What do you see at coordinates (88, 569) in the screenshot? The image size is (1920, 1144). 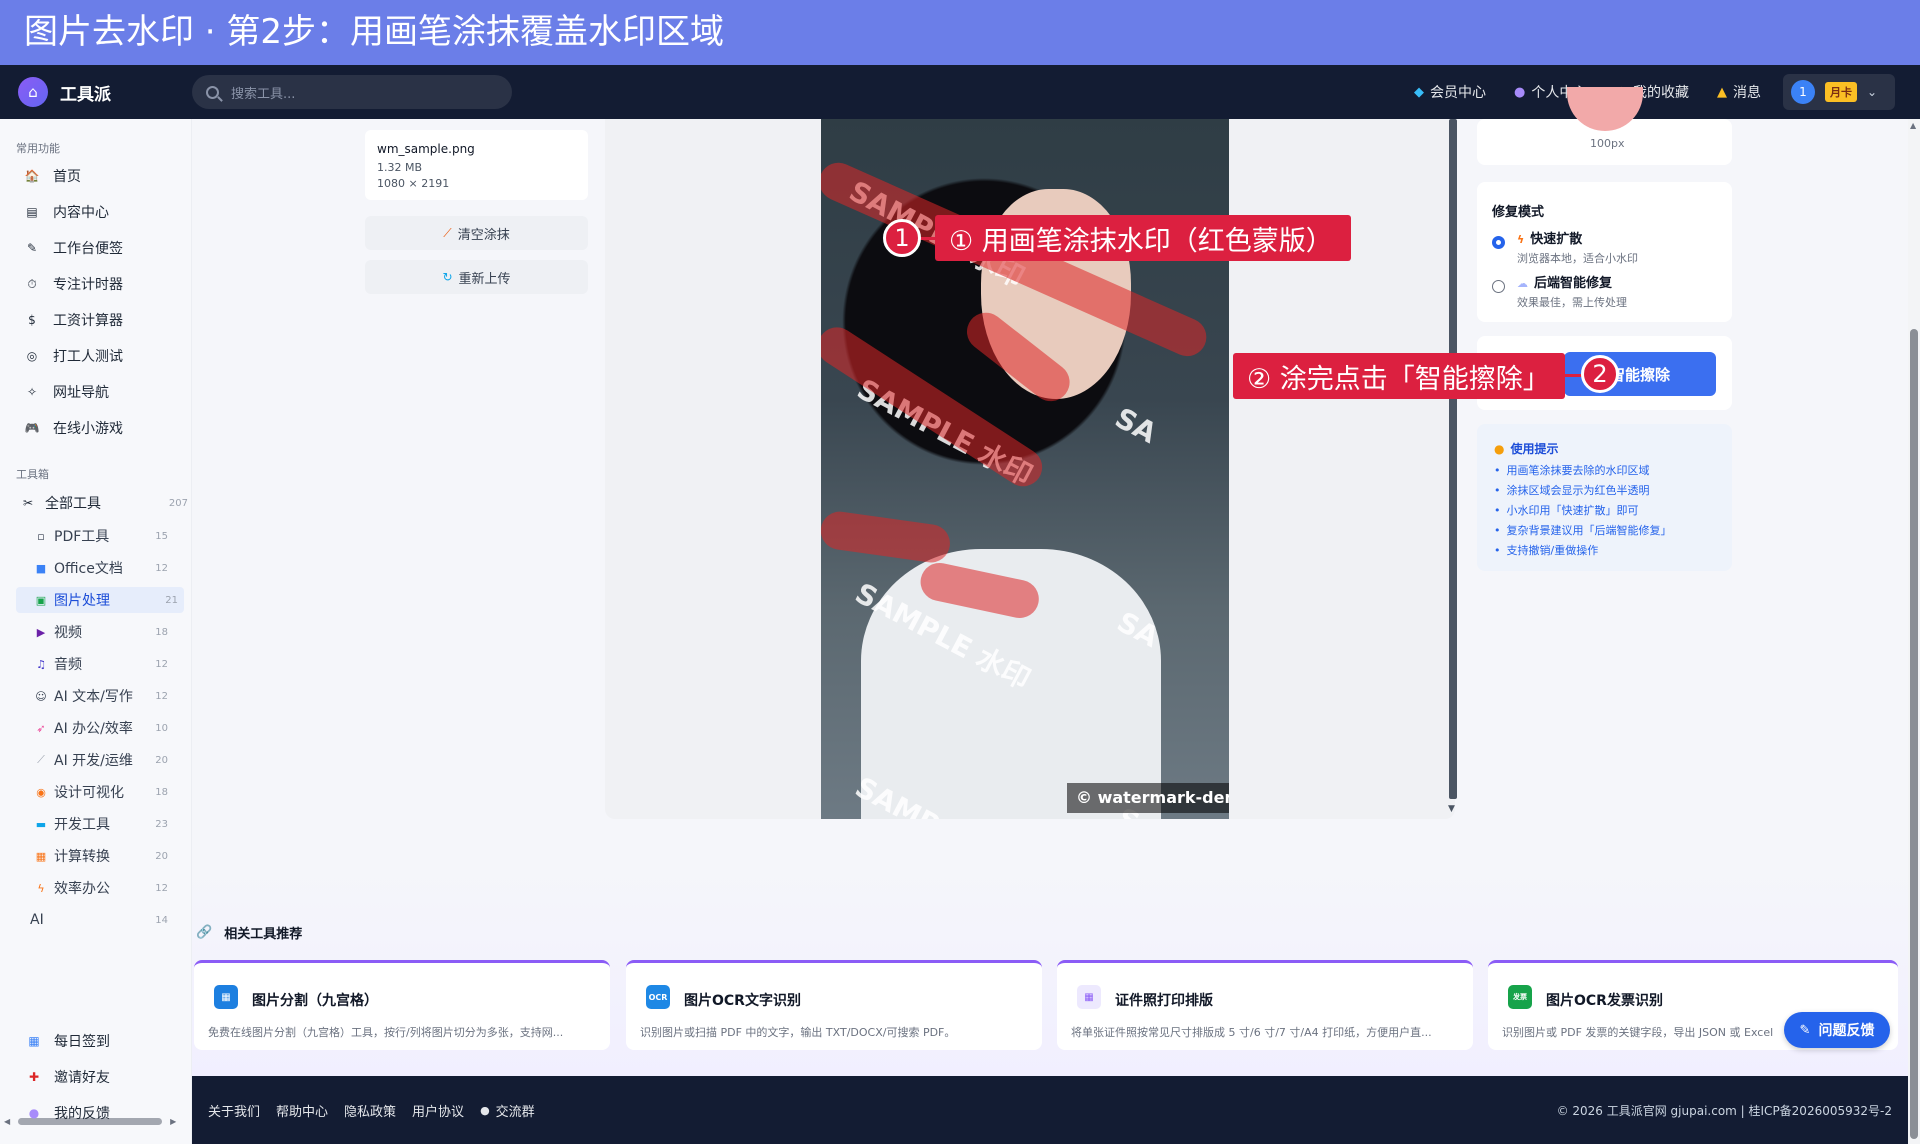 I see `tool-label: Office文档` at bounding box center [88, 569].